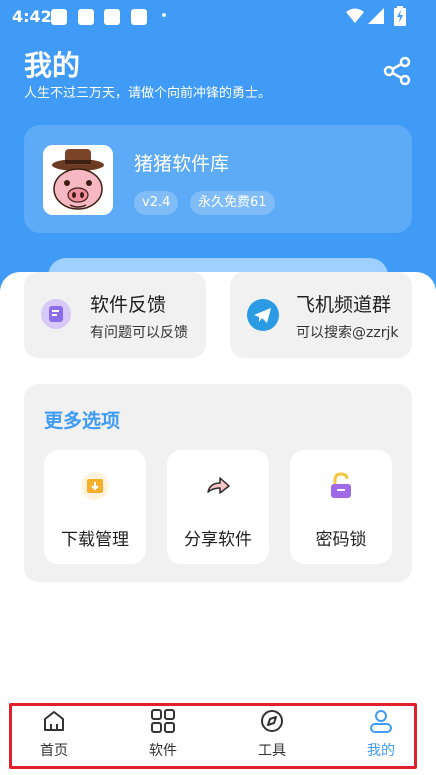 The width and height of the screenshot is (436, 775). I want to click on download-folder-icon, so click(95, 486).